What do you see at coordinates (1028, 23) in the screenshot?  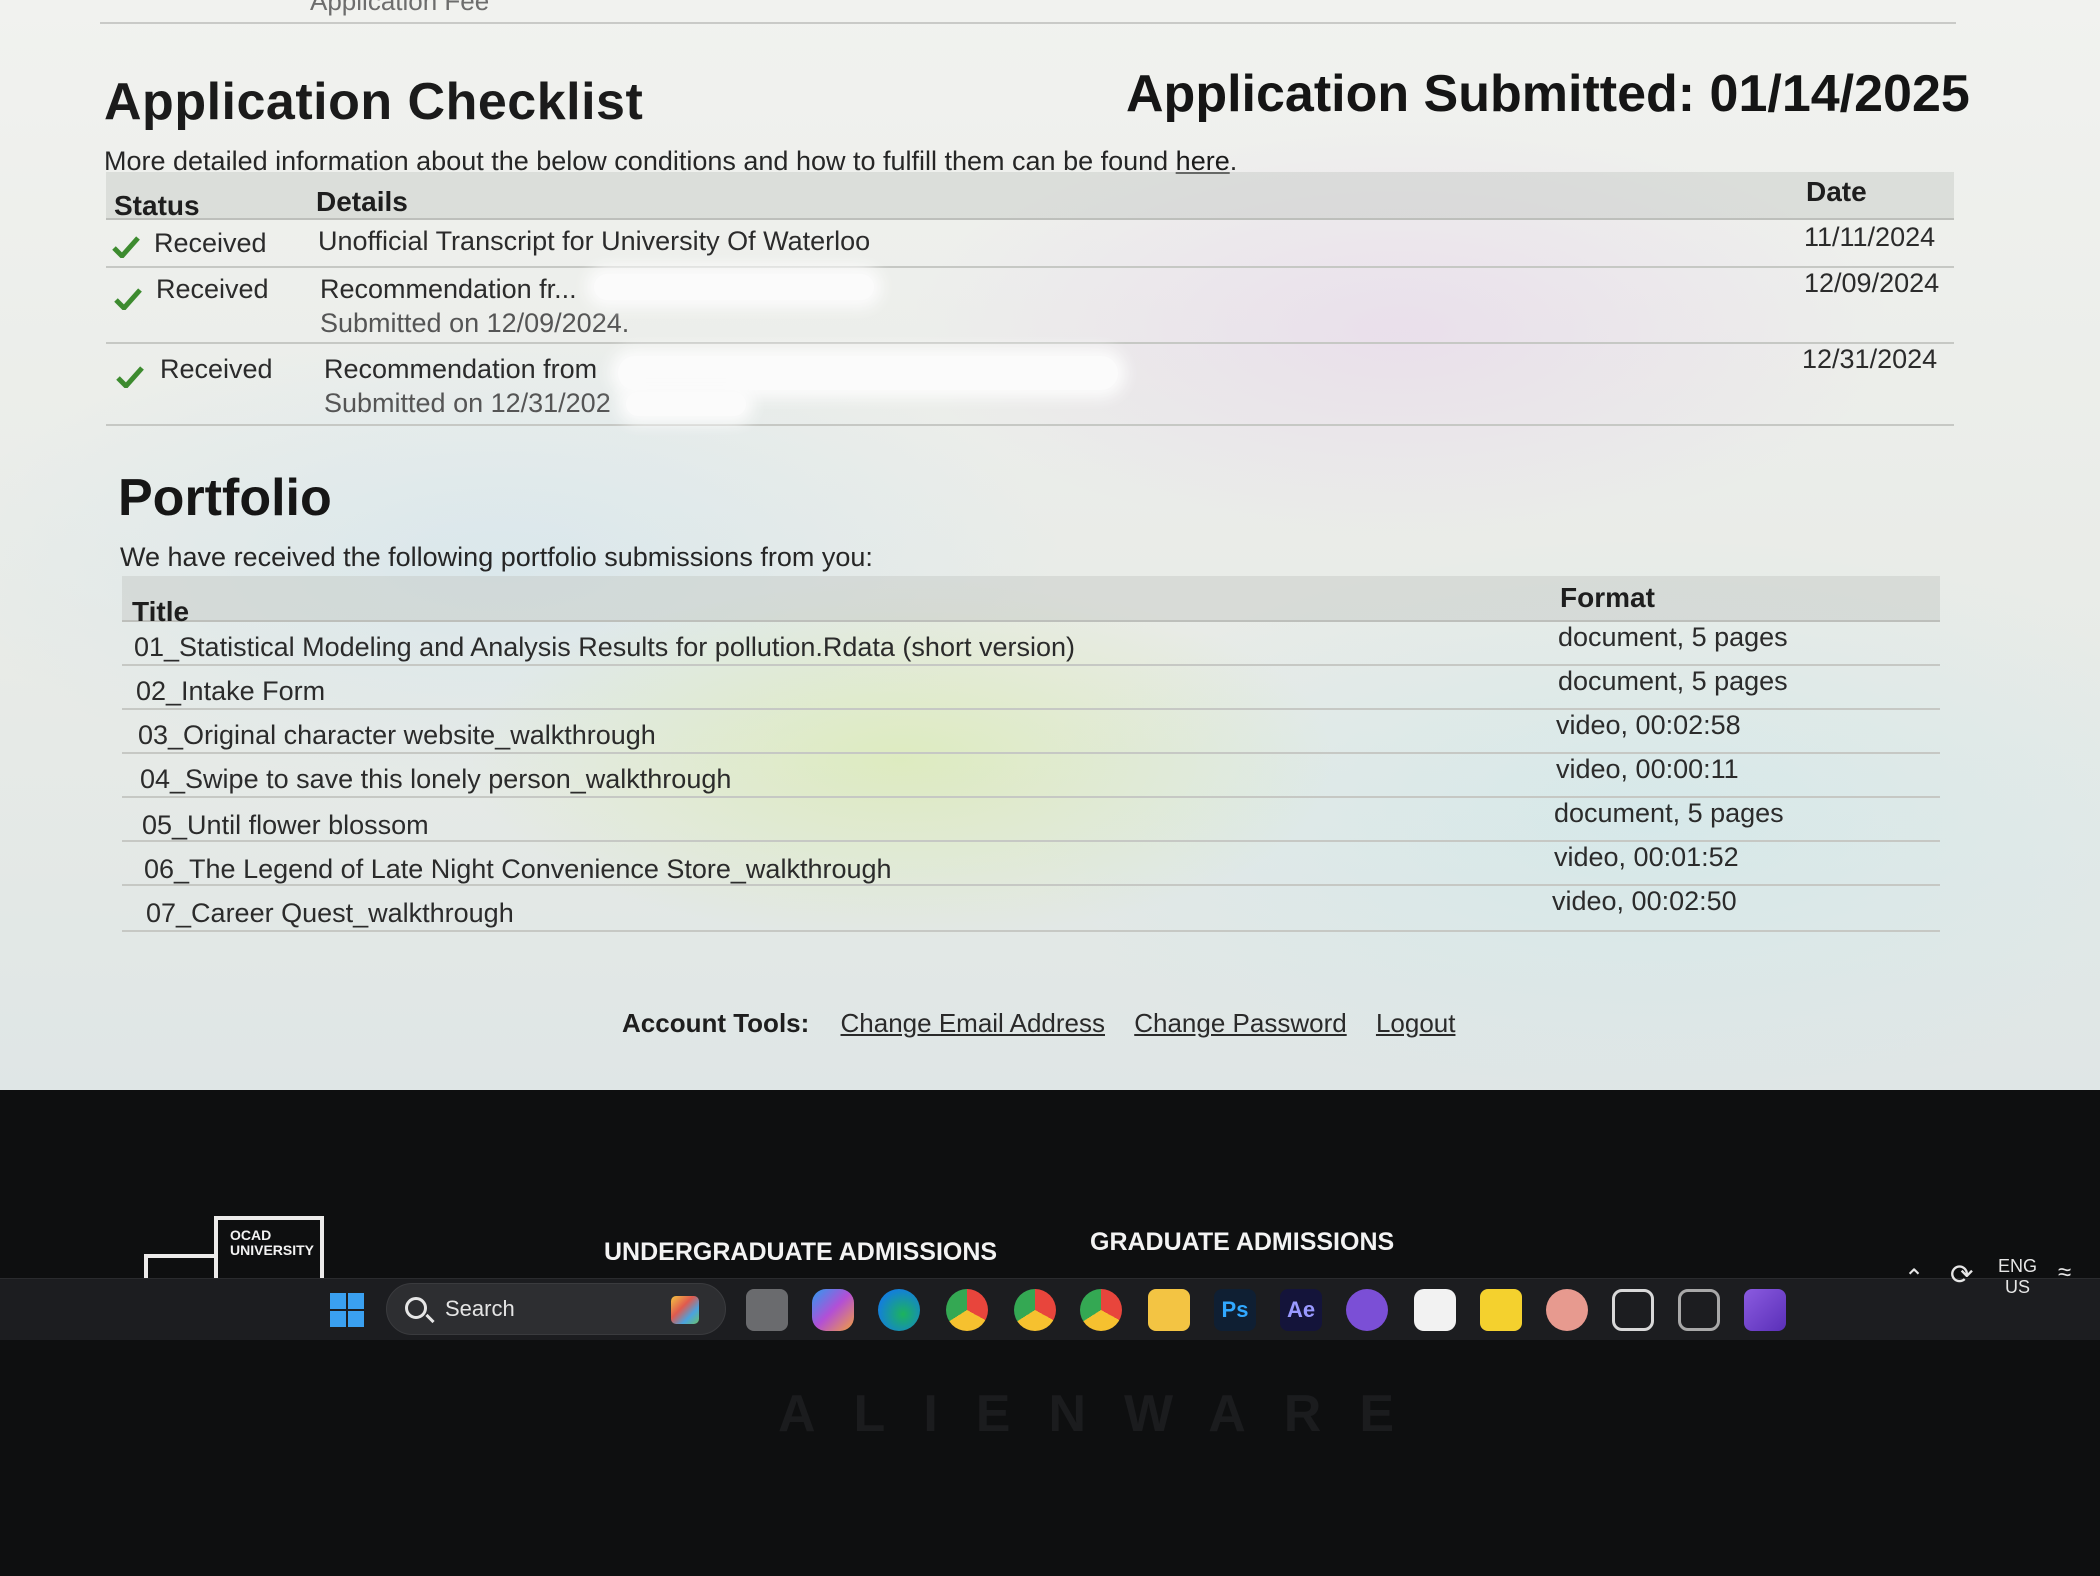 I see `divider` at bounding box center [1028, 23].